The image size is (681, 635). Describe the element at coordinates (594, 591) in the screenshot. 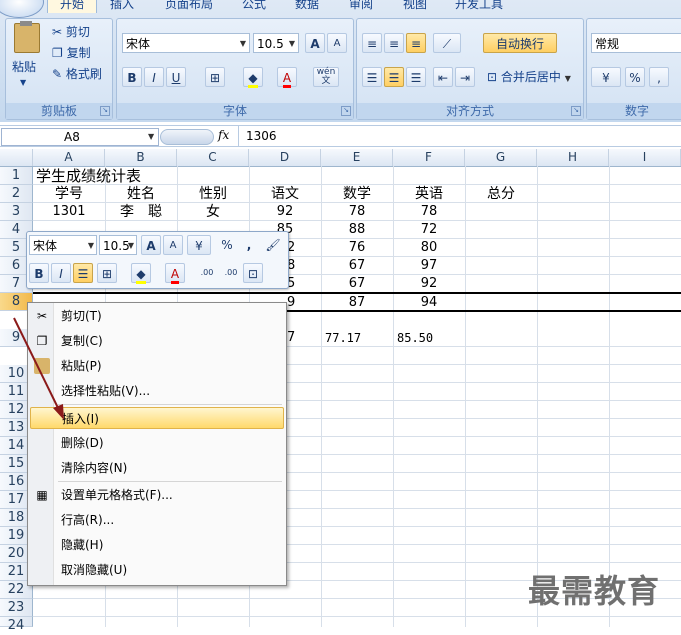

I see `watermark: 最需教育` at that location.